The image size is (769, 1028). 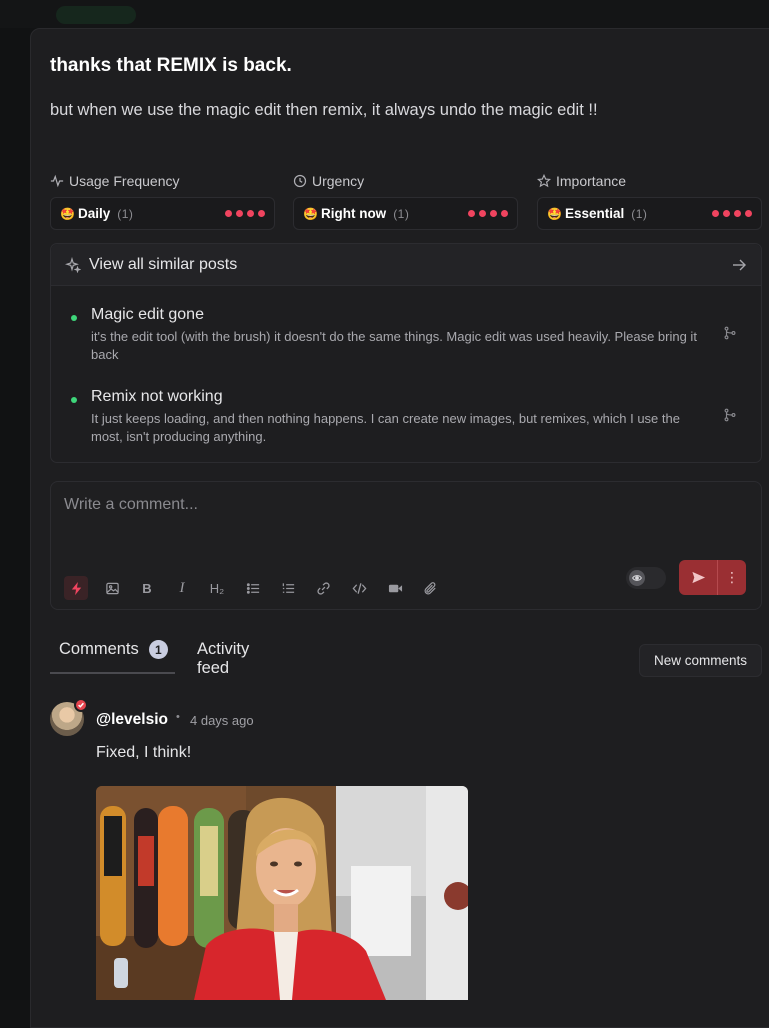 I want to click on insert-image-button, so click(x=112, y=588).